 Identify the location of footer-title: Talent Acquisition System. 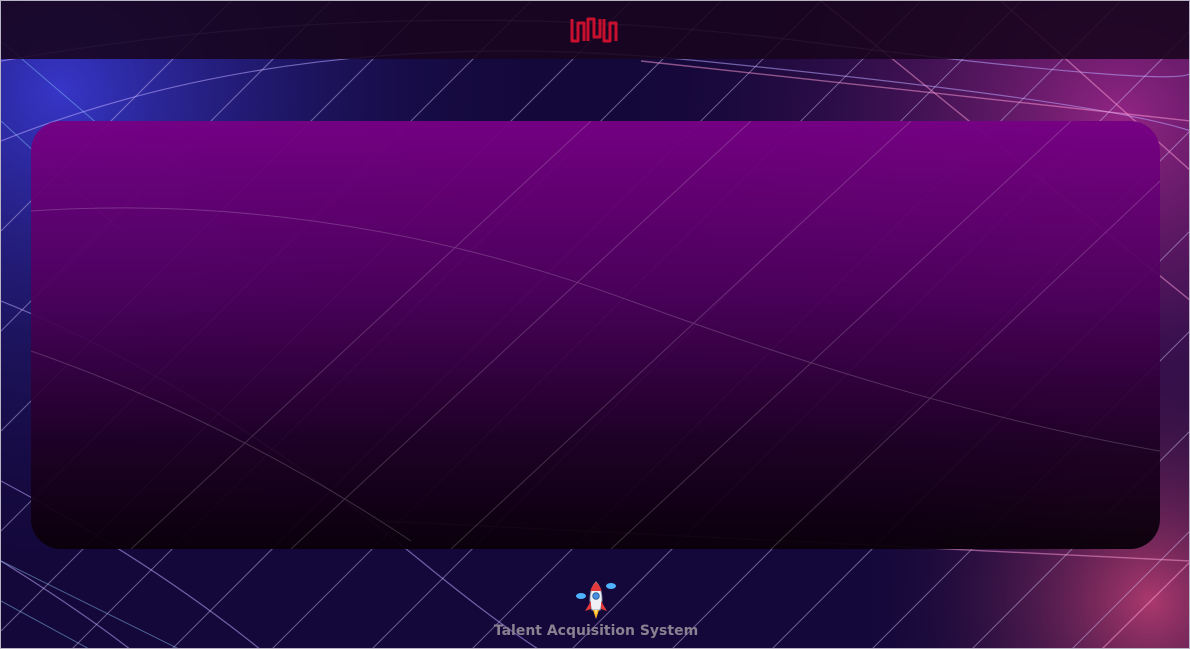
(596, 631).